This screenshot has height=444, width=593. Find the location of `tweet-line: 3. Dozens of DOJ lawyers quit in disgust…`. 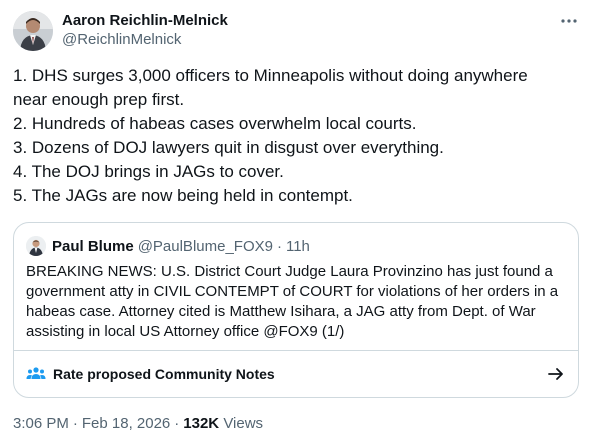

tweet-line: 3. Dozens of DOJ lawyers quit in disgust… is located at coordinates (228, 147).